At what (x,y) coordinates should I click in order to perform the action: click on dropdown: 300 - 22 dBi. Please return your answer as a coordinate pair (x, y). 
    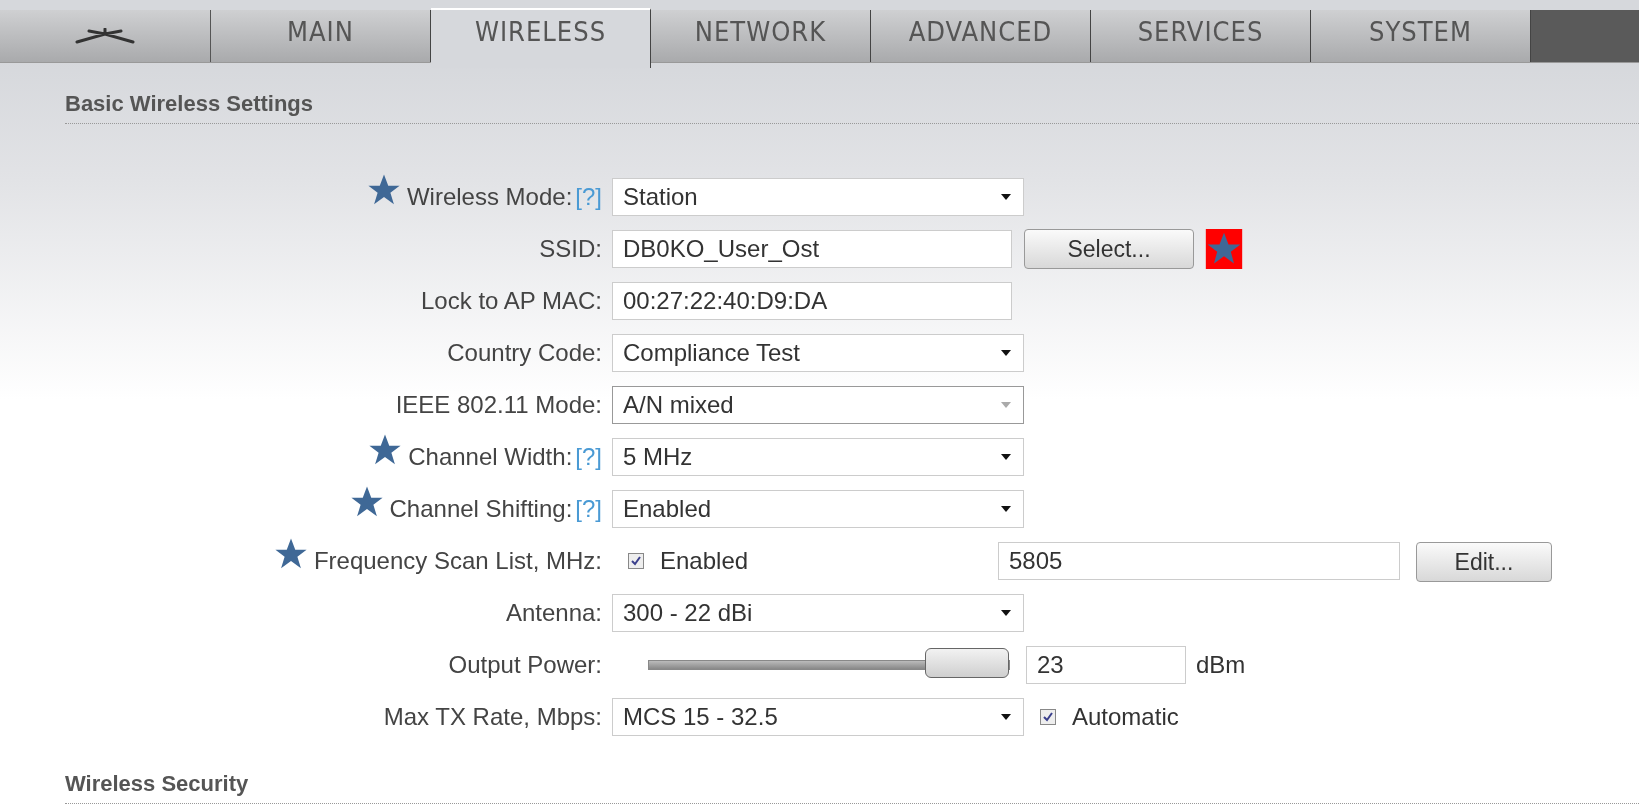
    Looking at the image, I should click on (818, 613).